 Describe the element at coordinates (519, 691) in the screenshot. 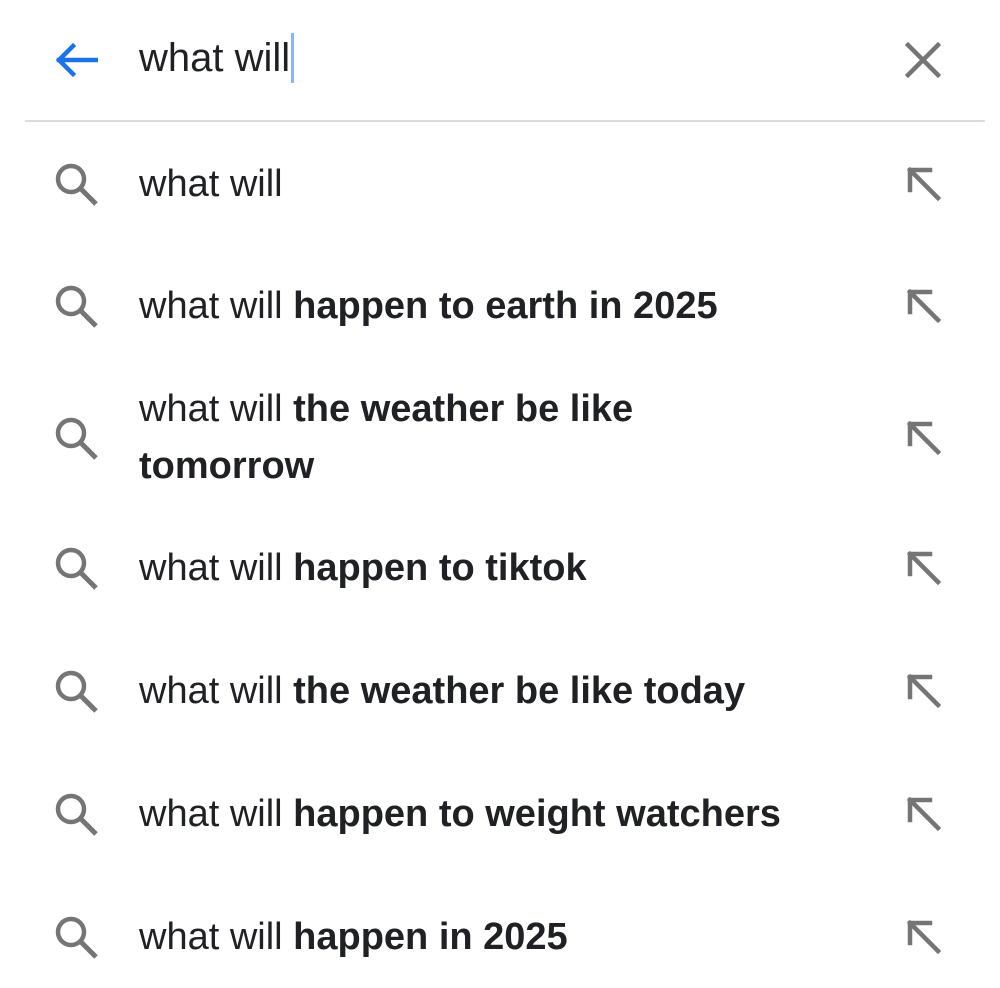

I see `suggestion-completion: the weather be like today` at that location.